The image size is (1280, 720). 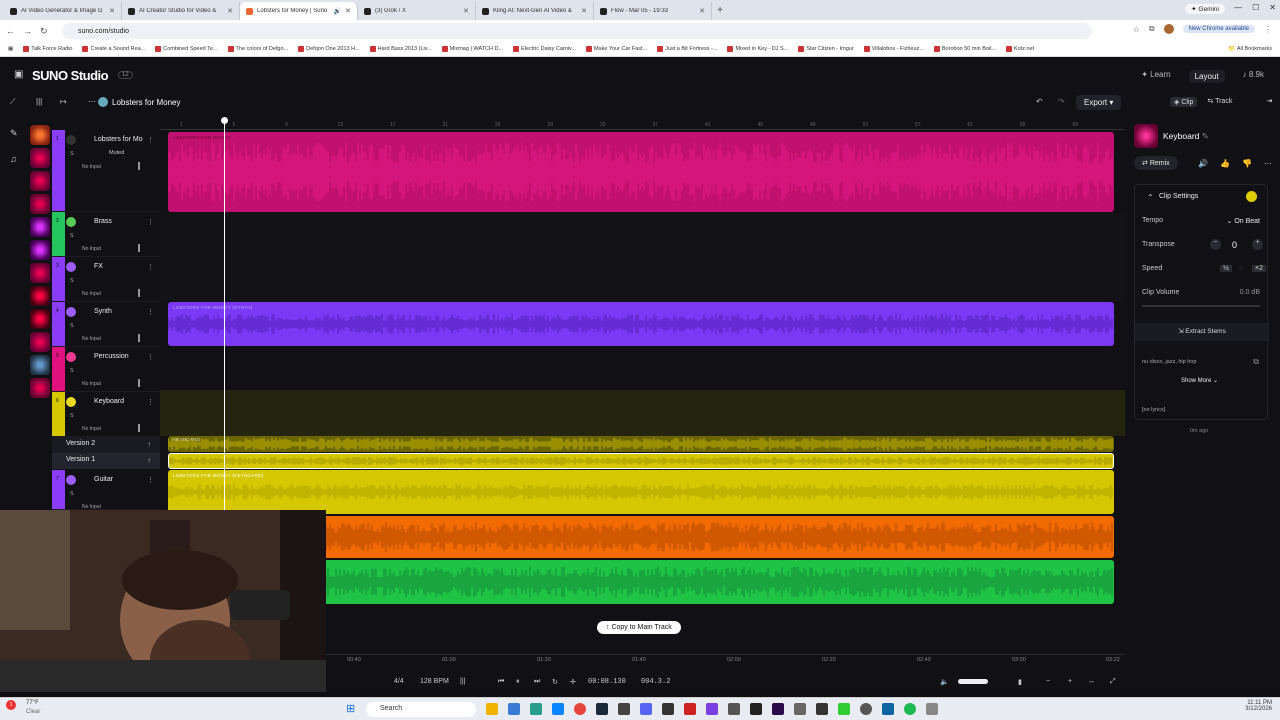 I want to click on avatar, so click(x=1168, y=29).